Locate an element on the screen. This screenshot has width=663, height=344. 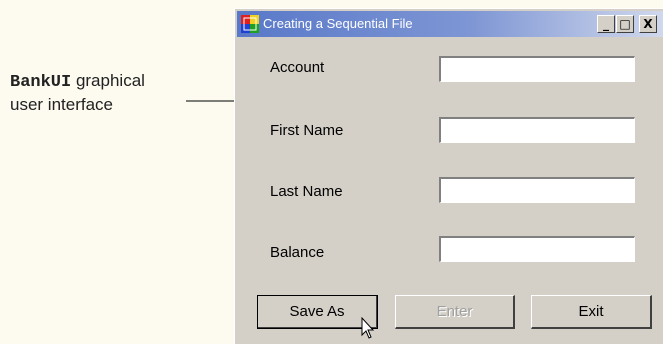
window-title: Creating a Sequential File is located at coordinates (338, 23).